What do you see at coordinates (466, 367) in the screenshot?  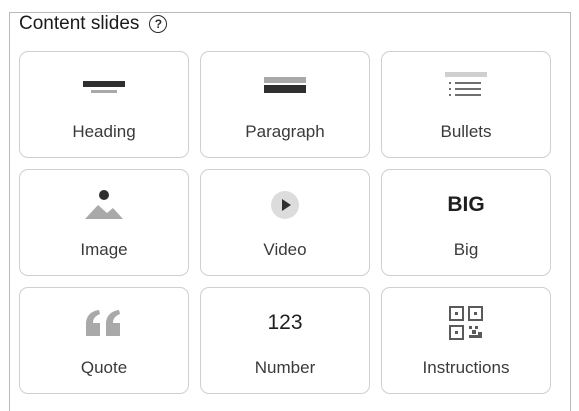 I see `tile-label: Instructions` at bounding box center [466, 367].